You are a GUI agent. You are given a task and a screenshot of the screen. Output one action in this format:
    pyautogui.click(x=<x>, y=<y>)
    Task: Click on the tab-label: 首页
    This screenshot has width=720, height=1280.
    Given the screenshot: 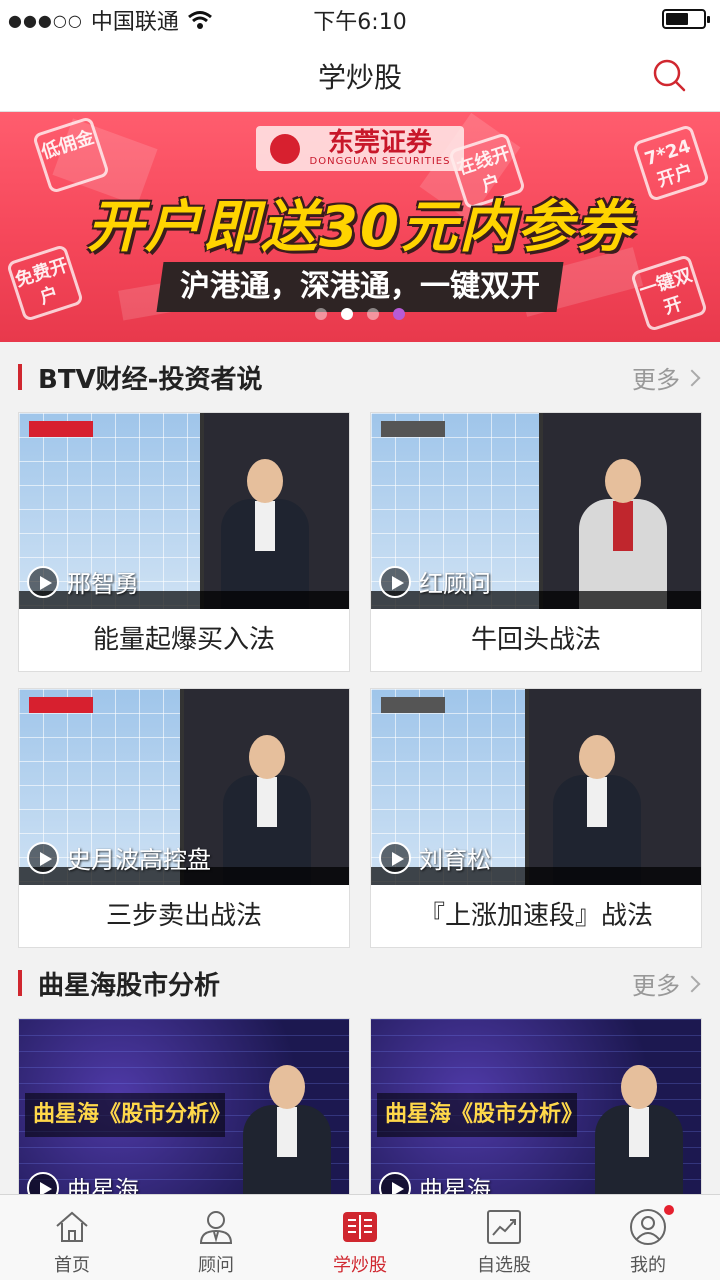 What is the action you would take?
    pyautogui.click(x=72, y=1265)
    